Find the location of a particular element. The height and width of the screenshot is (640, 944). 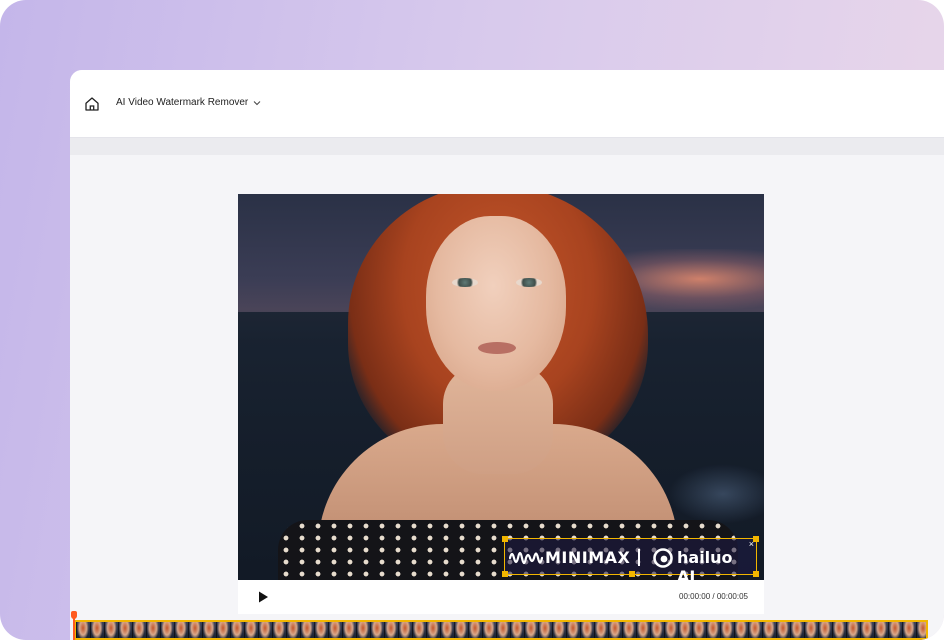

playhead-line is located at coordinates (74, 628).